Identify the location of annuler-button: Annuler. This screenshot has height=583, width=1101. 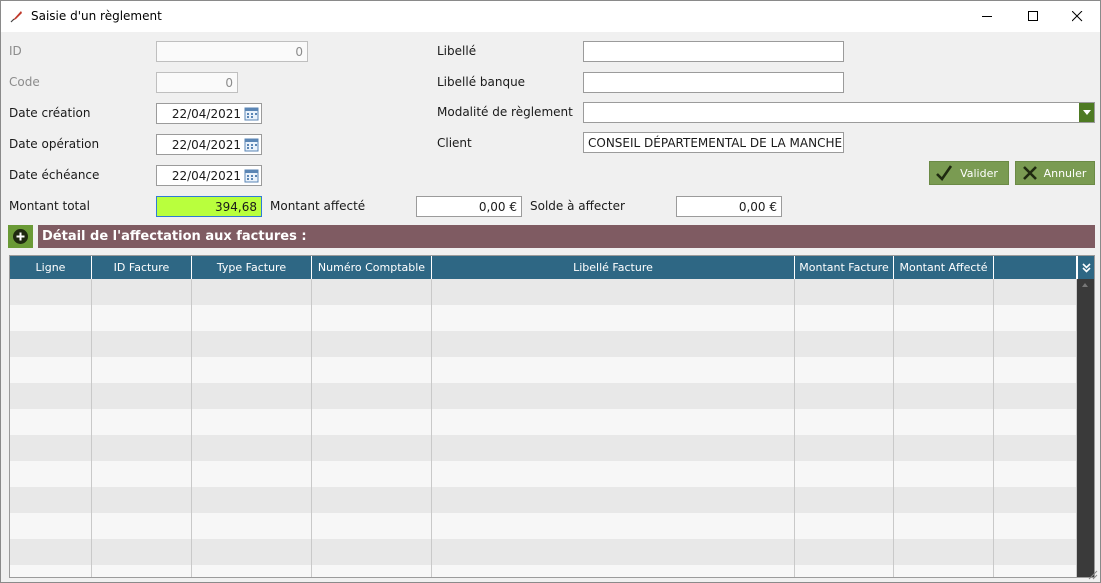
(1055, 173).